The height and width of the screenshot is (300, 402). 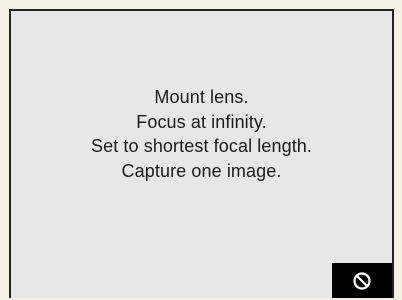 What do you see at coordinates (201, 170) in the screenshot?
I see `instruction-line-capture: Capture one image.` at bounding box center [201, 170].